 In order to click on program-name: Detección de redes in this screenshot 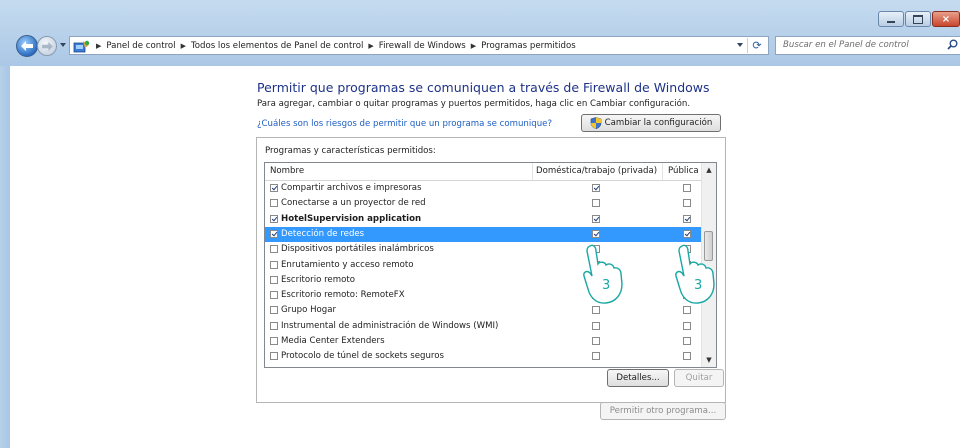, I will do `click(323, 233)`.